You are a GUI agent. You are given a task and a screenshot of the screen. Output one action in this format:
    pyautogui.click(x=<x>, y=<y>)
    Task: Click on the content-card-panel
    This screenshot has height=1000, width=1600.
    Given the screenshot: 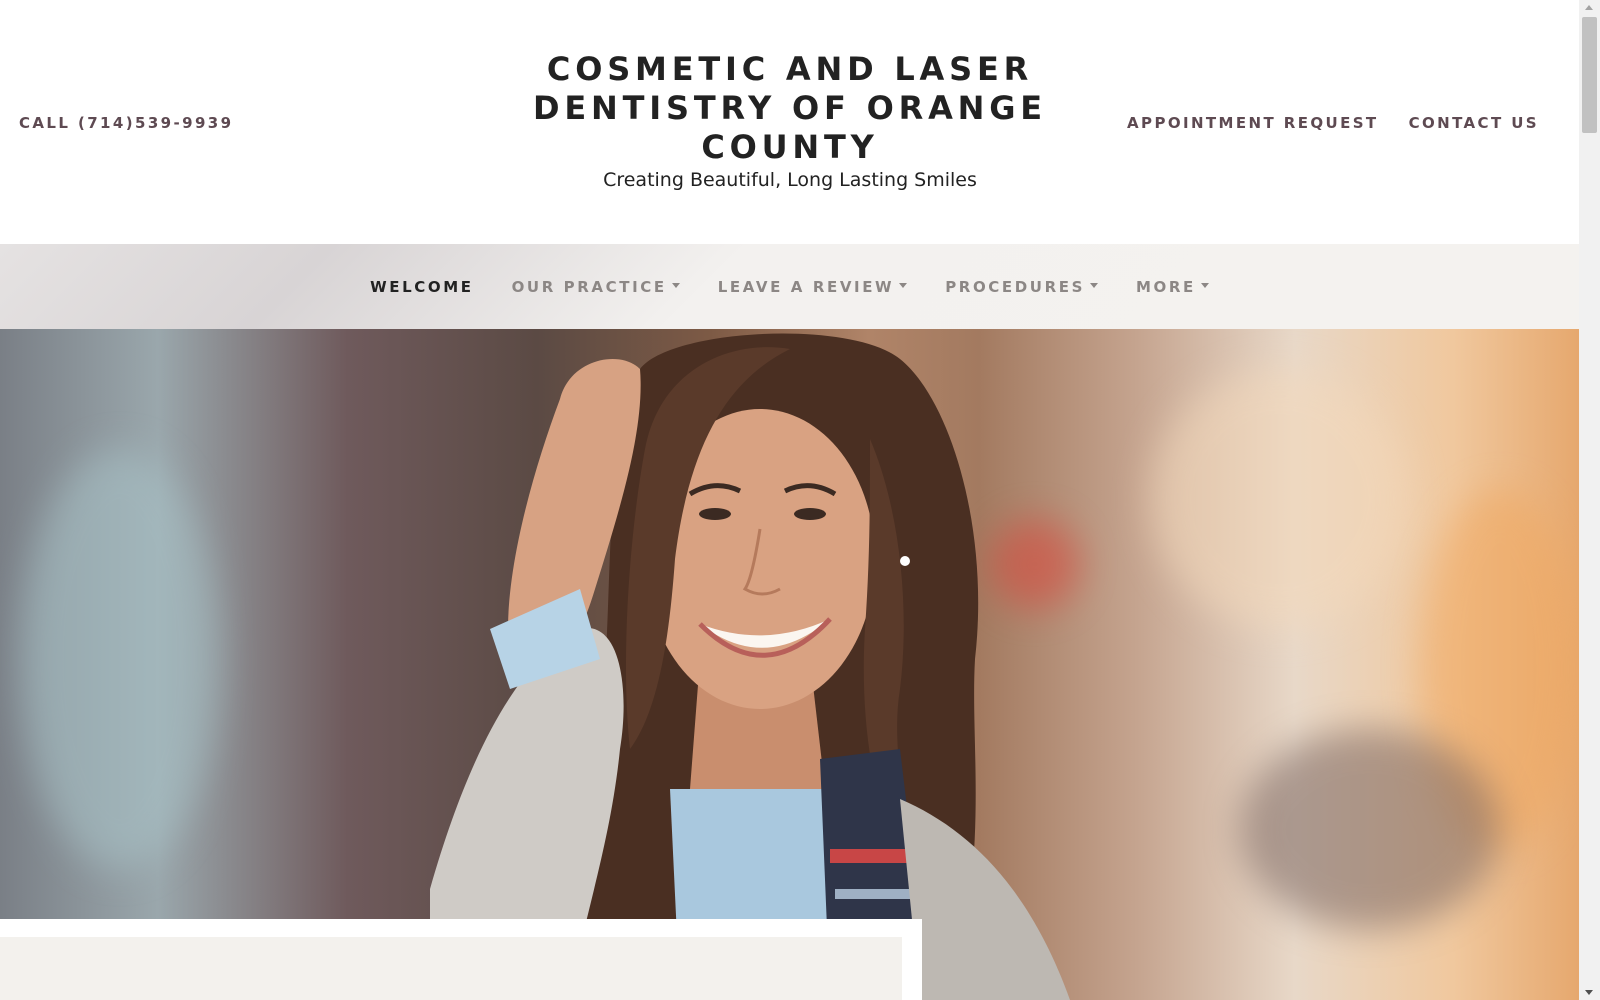 What is the action you would take?
    pyautogui.click(x=451, y=968)
    